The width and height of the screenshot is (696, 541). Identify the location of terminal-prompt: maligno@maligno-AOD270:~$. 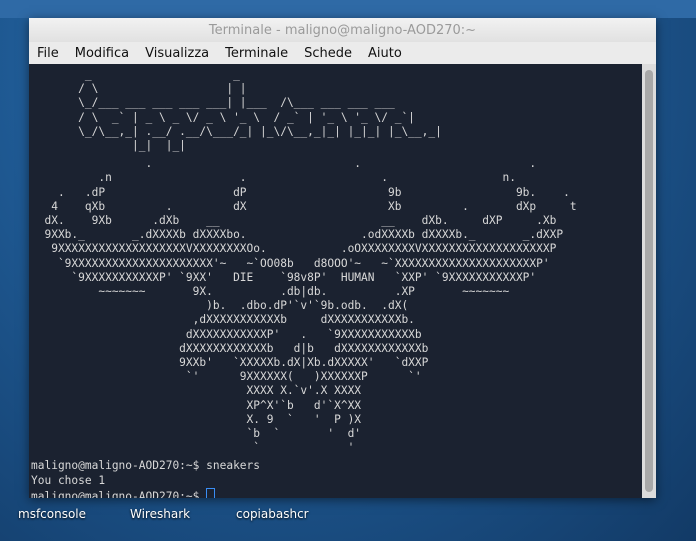
(119, 493).